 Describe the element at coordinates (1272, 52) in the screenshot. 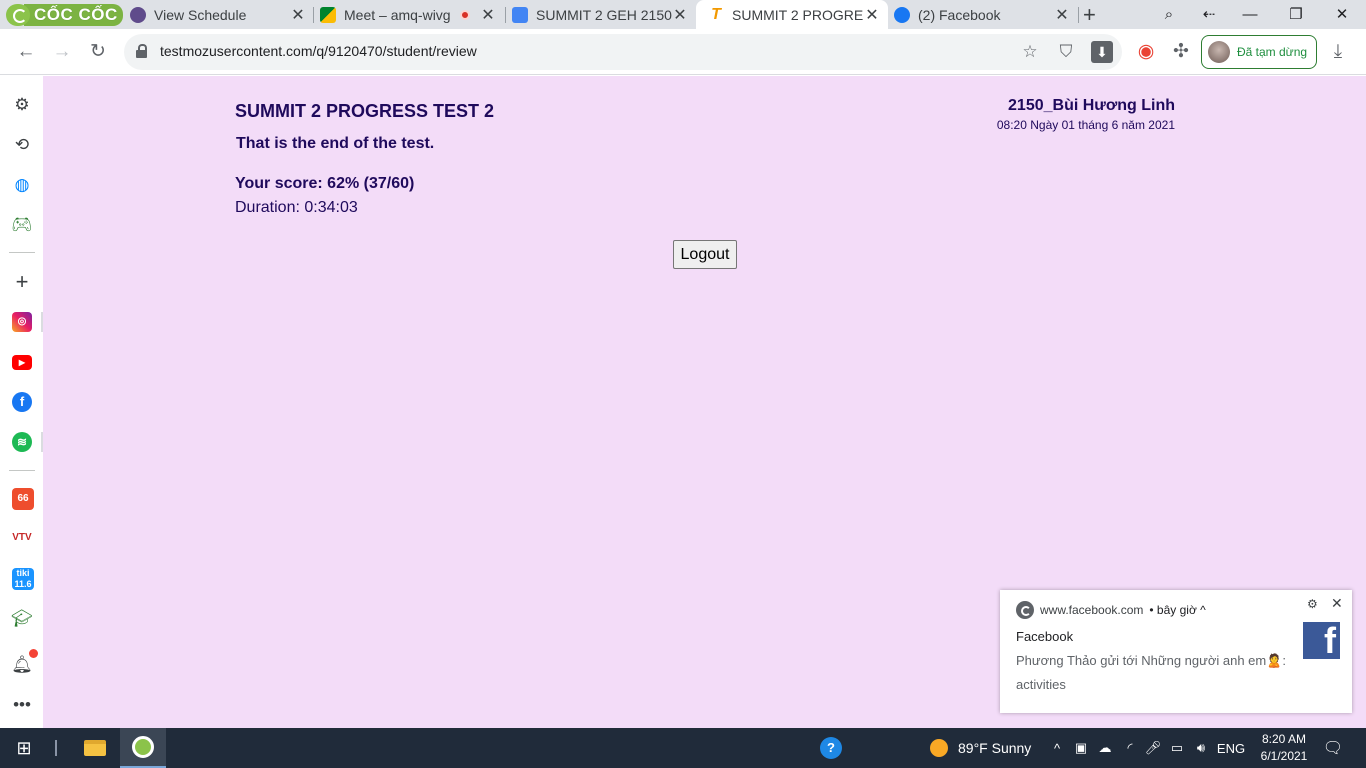

I see `profile-status: Đã tạm dừng` at that location.